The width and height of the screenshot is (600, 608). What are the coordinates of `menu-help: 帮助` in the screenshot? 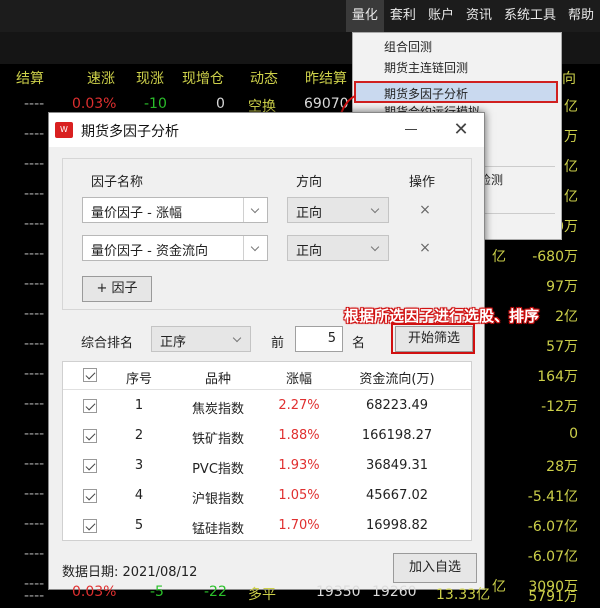 It's located at (581, 16).